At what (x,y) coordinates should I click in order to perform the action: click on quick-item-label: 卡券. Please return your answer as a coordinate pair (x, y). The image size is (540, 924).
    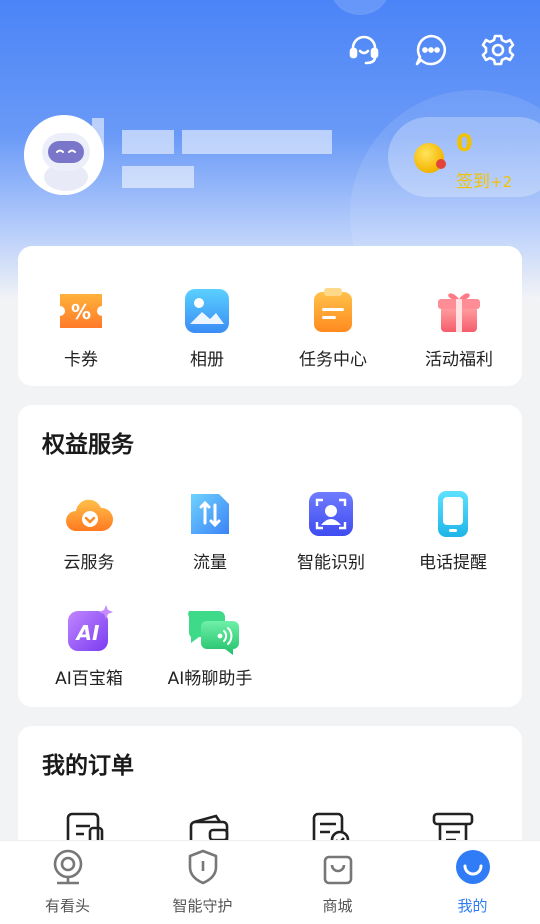
    Looking at the image, I should click on (81, 360).